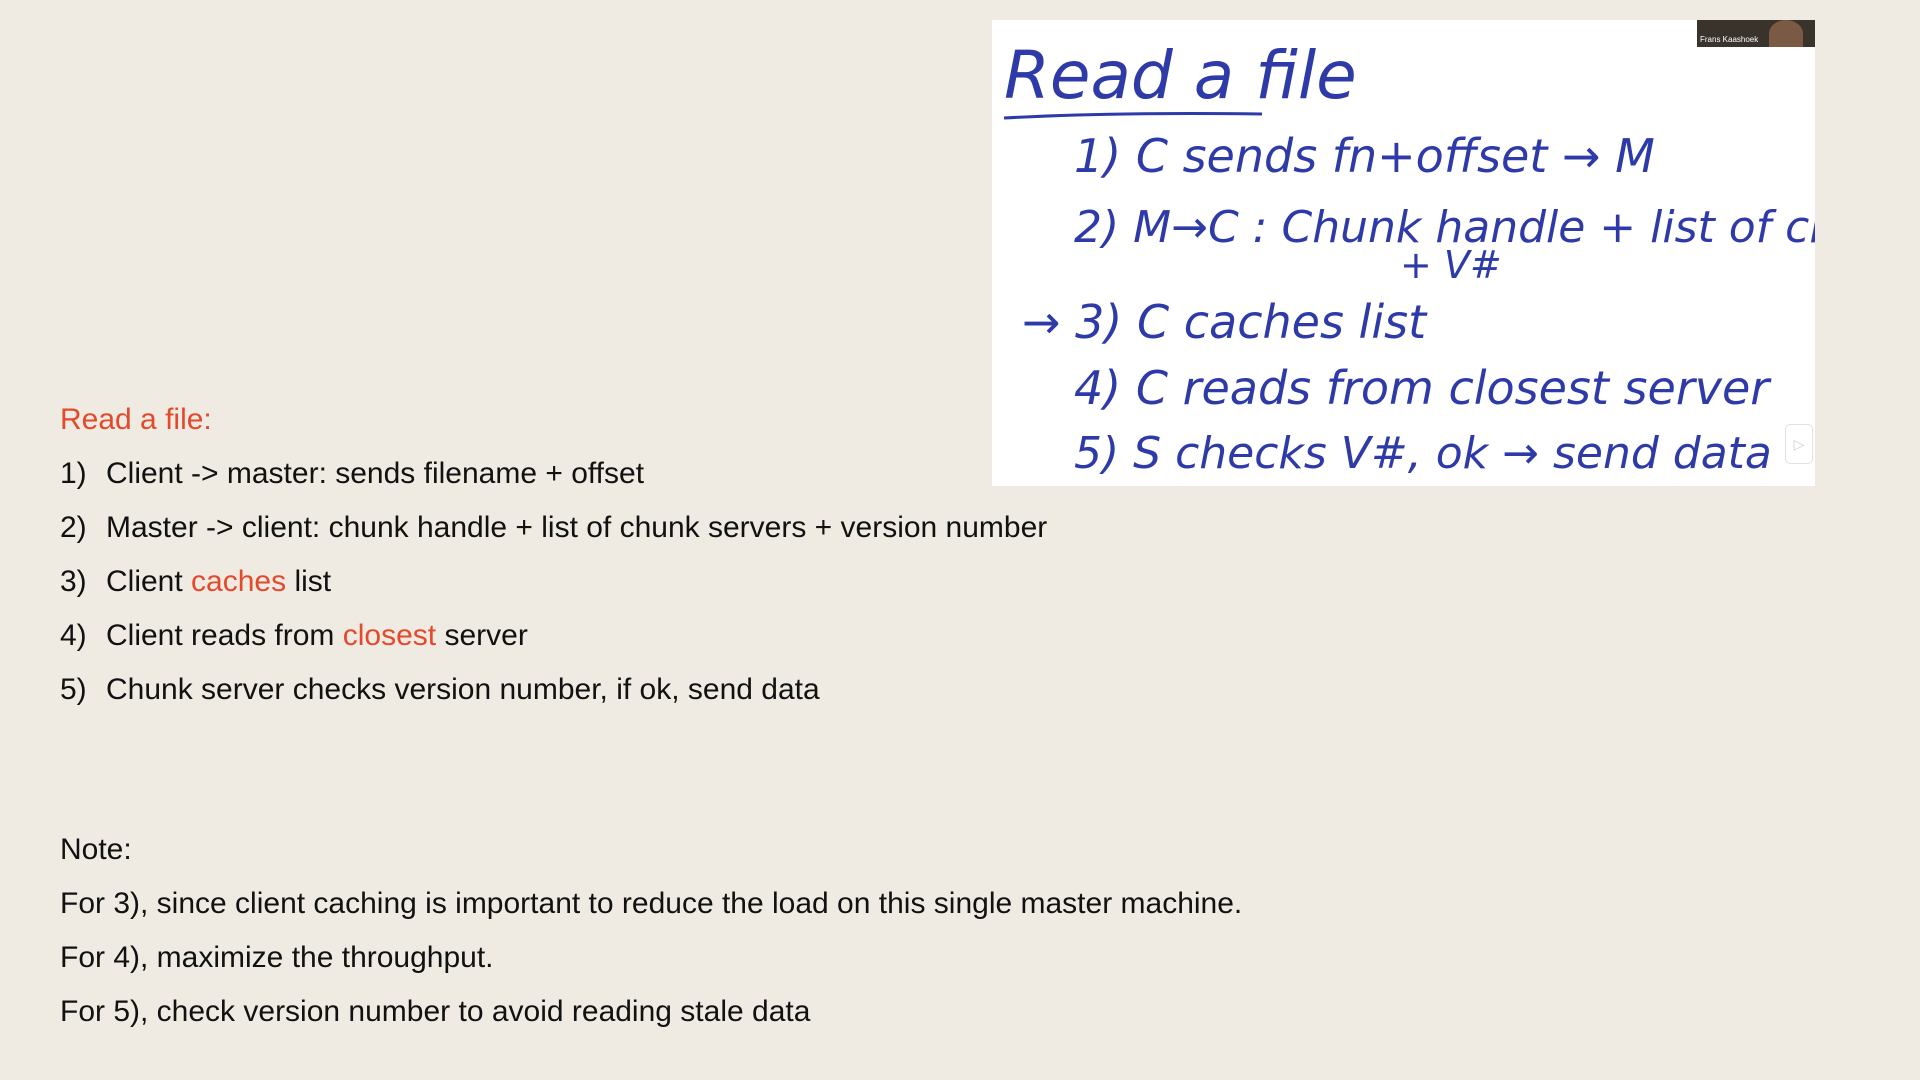 The width and height of the screenshot is (1920, 1080). I want to click on step-text: Client reads from, so click(224, 635).